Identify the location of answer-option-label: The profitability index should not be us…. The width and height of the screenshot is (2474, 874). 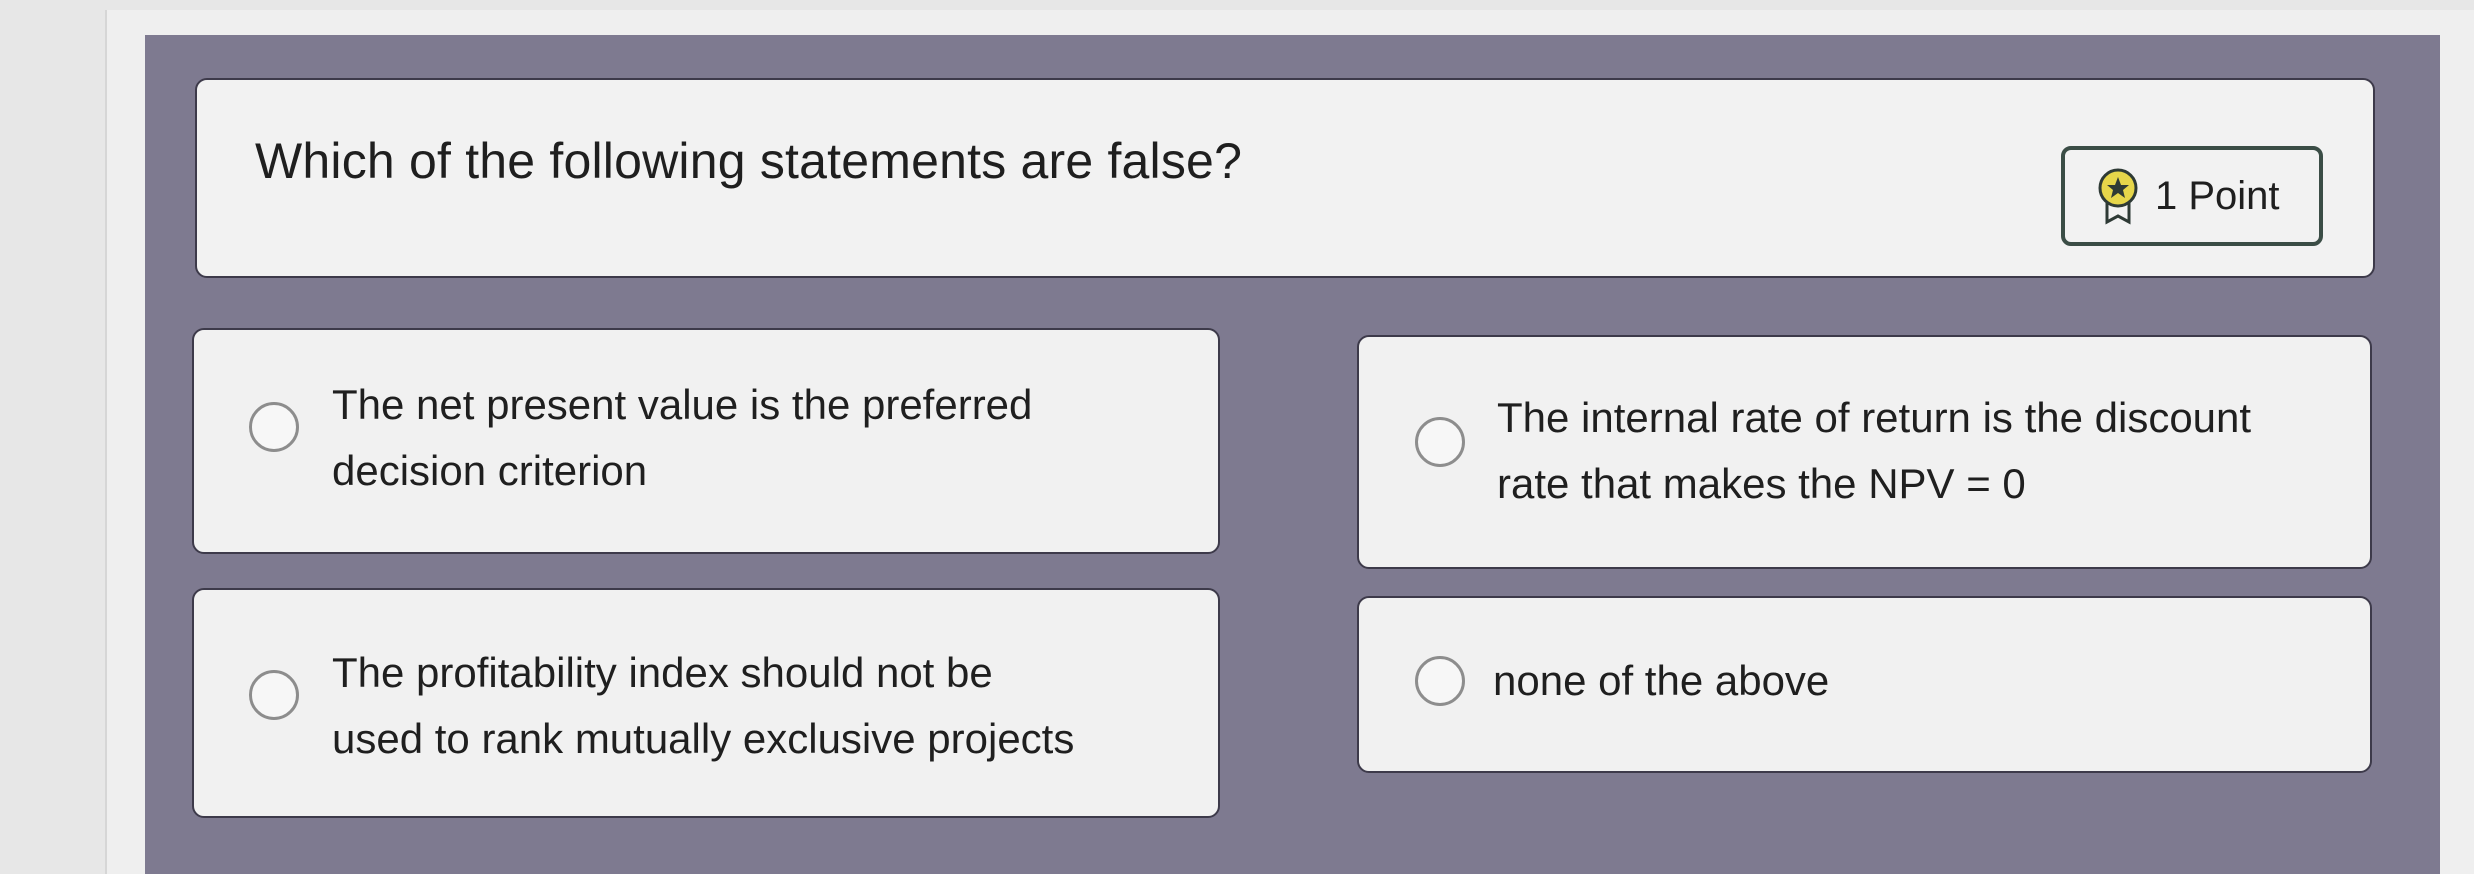
(703, 705).